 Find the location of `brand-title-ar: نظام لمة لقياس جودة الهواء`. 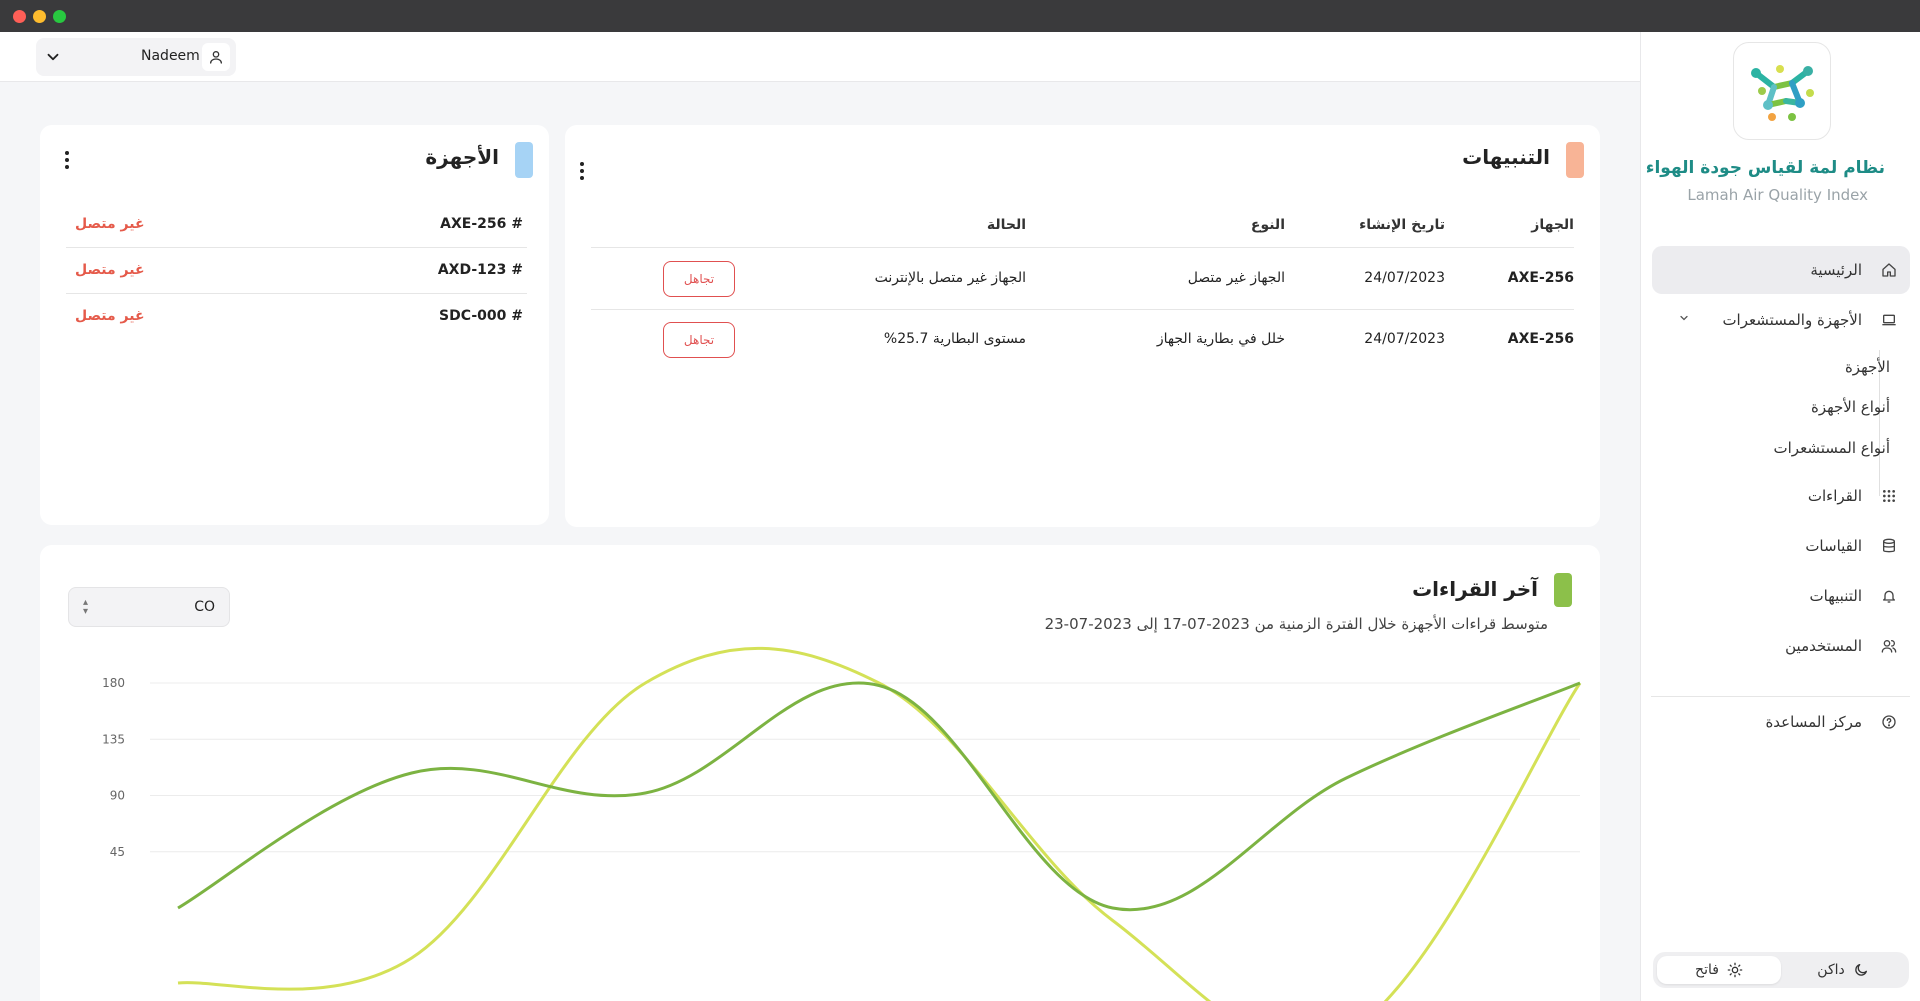

brand-title-ar: نظام لمة لقياس جودة الهواء is located at coordinates (1765, 168).